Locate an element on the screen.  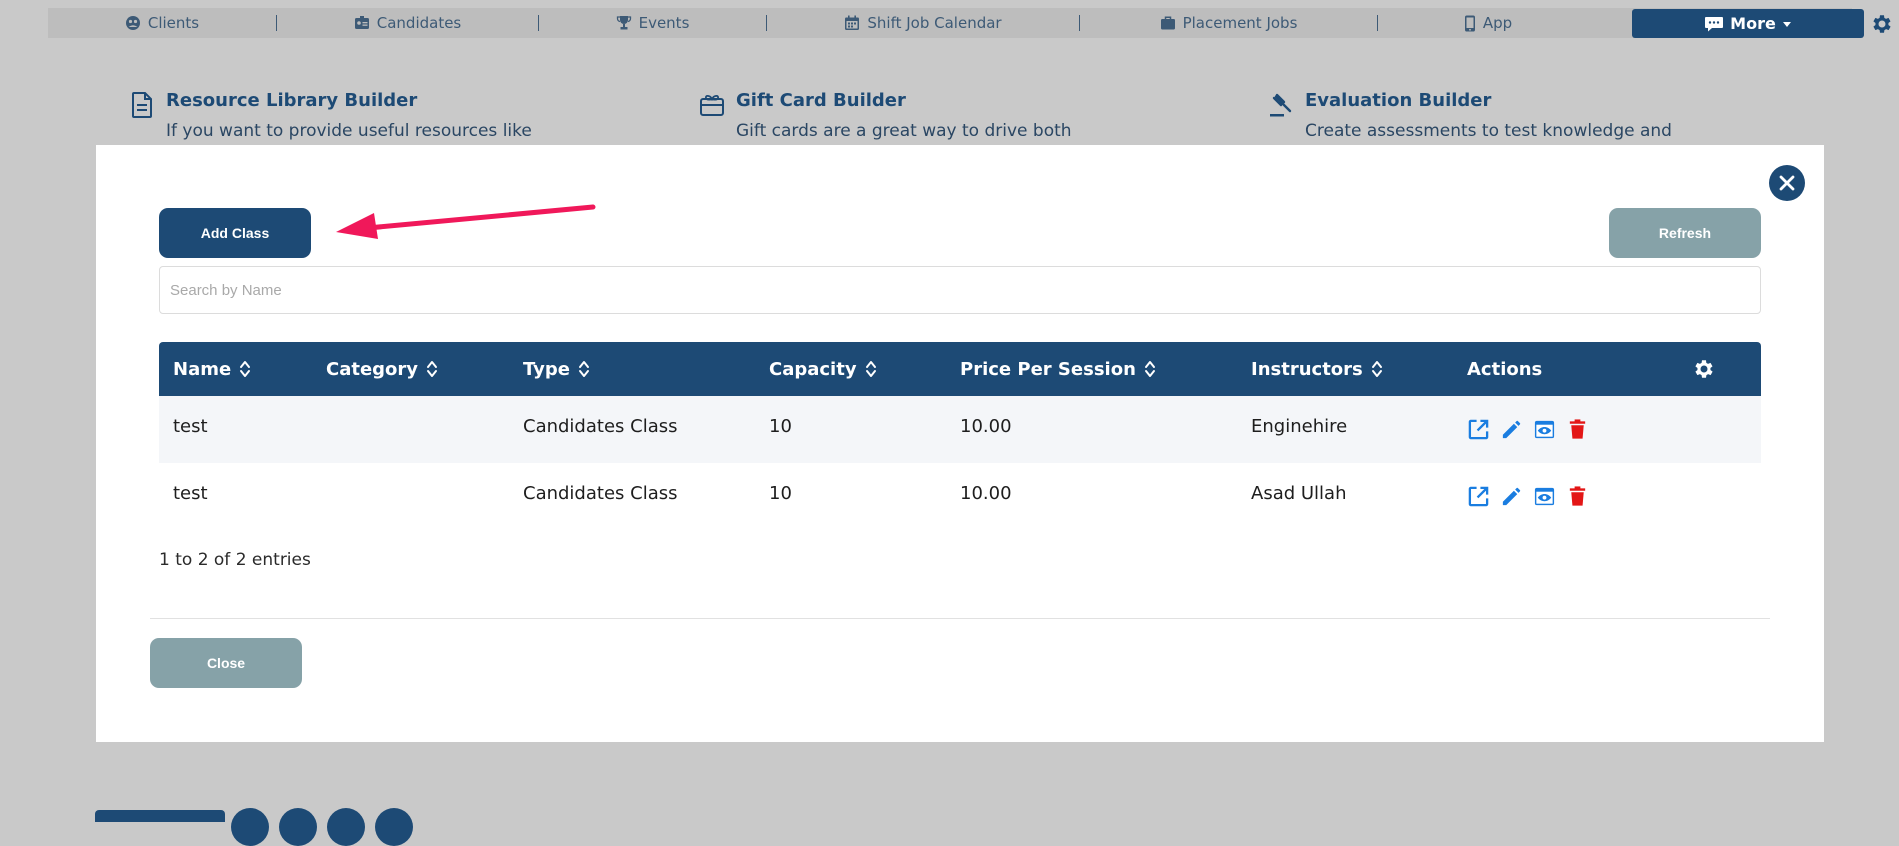
cell-instructors: Asad Ullah is located at coordinates (1299, 493).